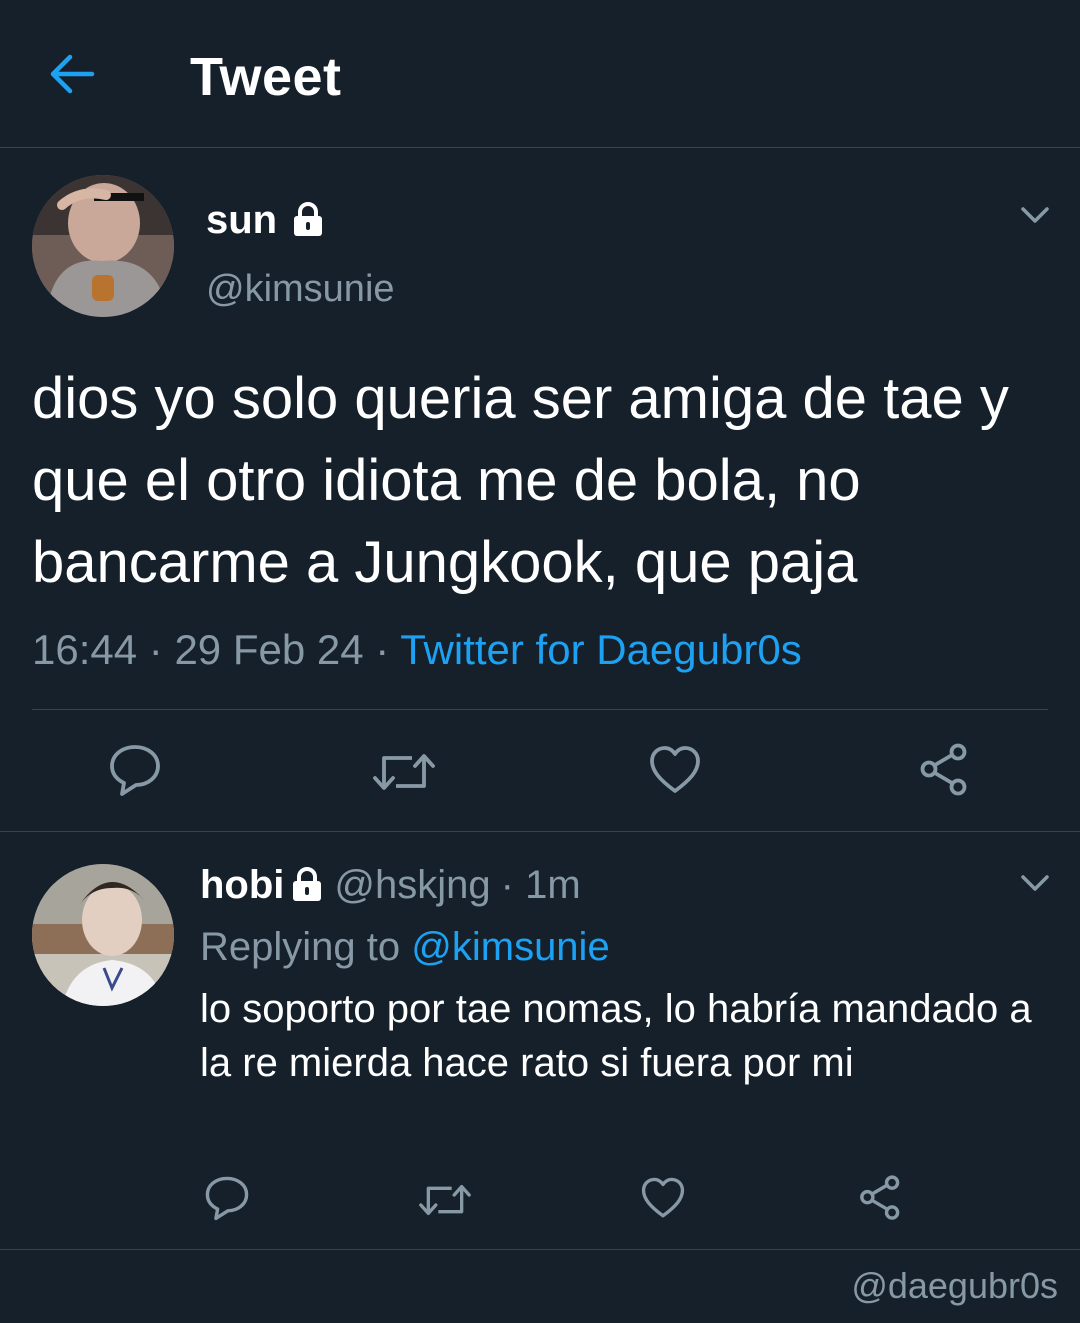 This screenshot has height=1323, width=1080. I want to click on reply-divider, so click(540, 1249).